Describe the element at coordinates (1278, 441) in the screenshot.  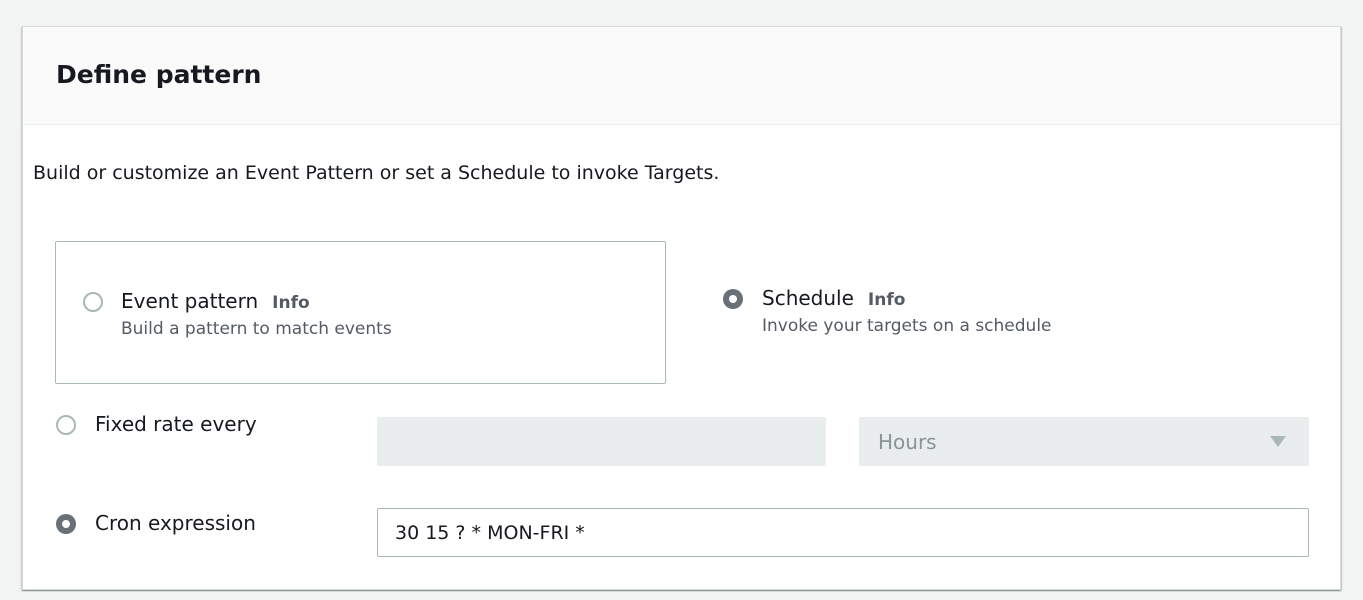
I see `caret-down-icon` at that location.